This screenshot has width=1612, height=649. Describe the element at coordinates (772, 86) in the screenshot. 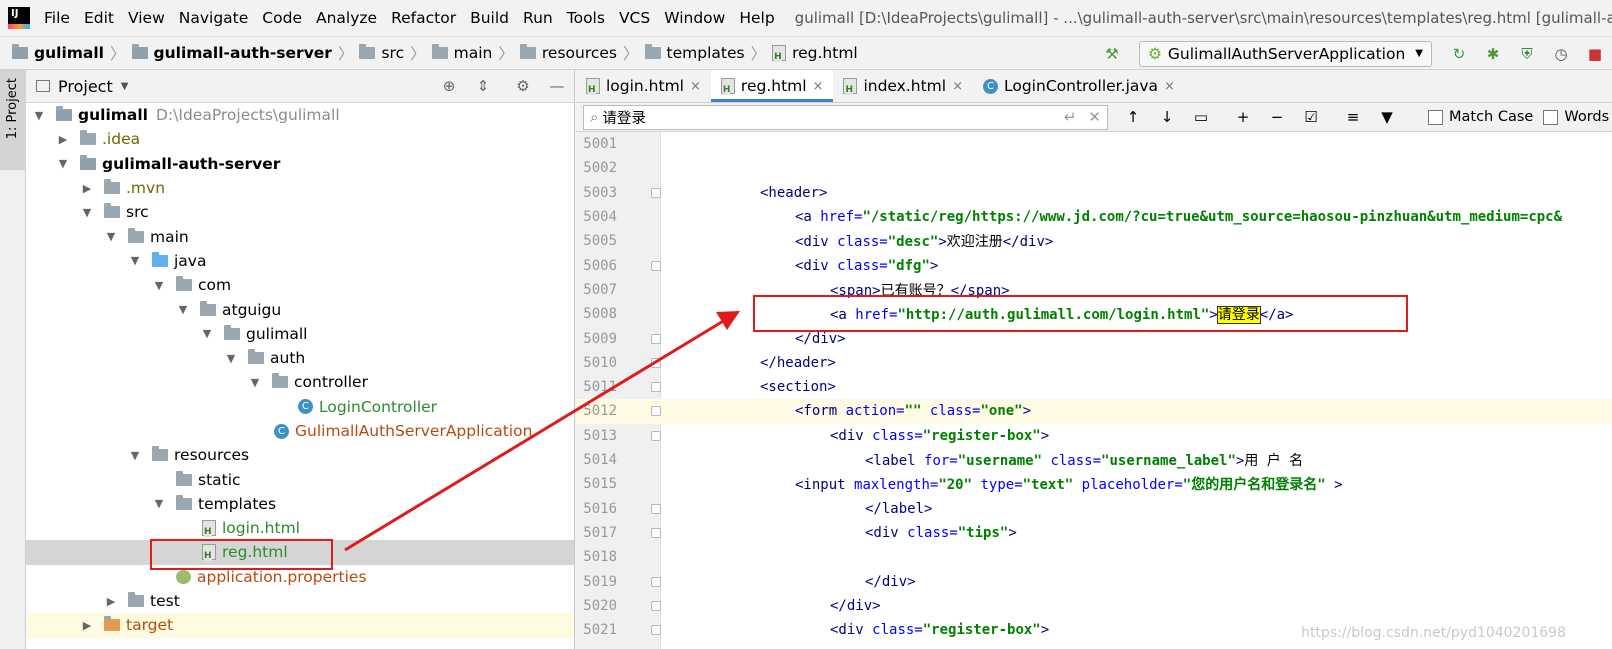

I see `tab-reg-html: reg.html ×` at that location.